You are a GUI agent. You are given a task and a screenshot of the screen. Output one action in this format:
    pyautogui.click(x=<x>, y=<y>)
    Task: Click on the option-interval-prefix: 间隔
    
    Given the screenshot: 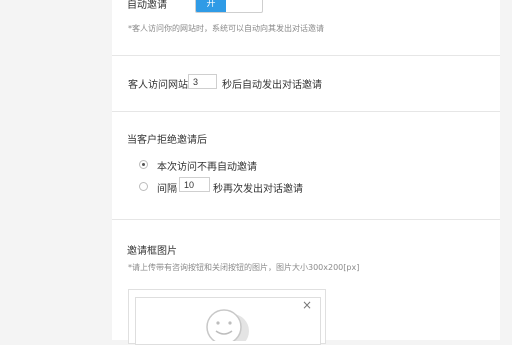 What is the action you would take?
    pyautogui.click(x=167, y=189)
    